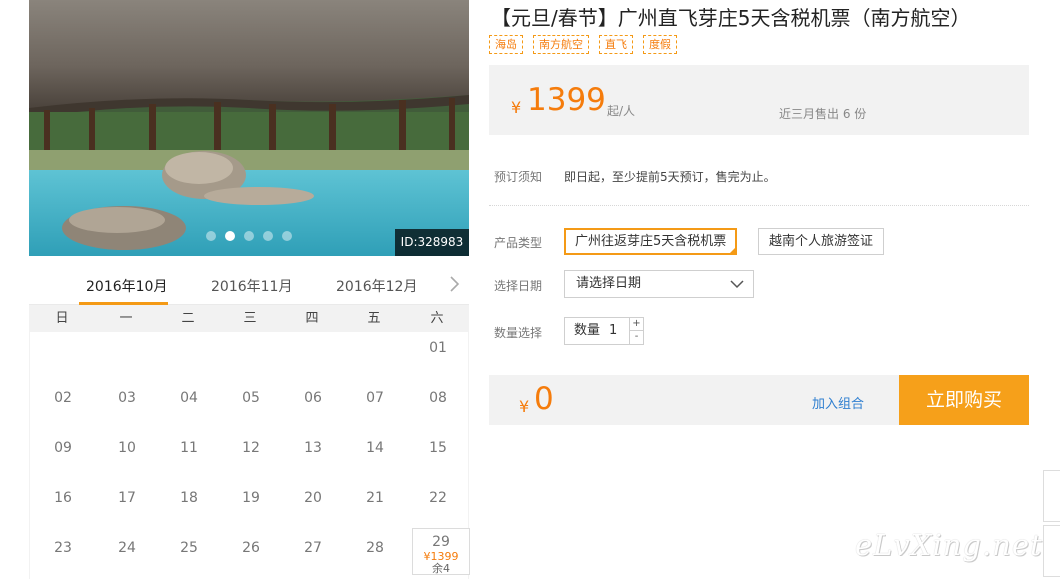 This screenshot has width=1060, height=579. I want to click on calendar-week-row: 09 10 11 12 13 14 15, so click(250, 448).